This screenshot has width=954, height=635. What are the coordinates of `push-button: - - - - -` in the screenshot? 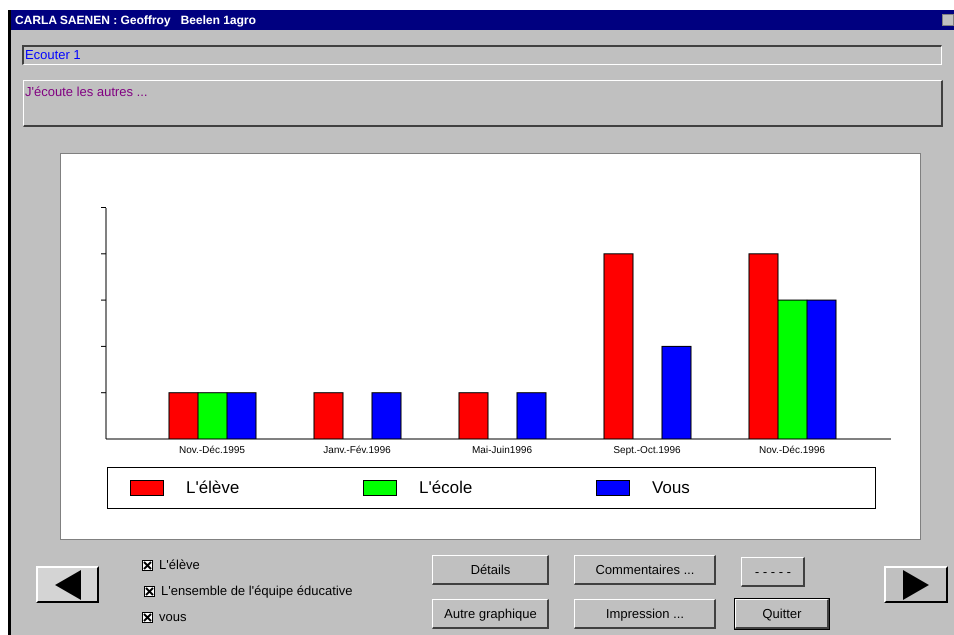 It's located at (773, 572).